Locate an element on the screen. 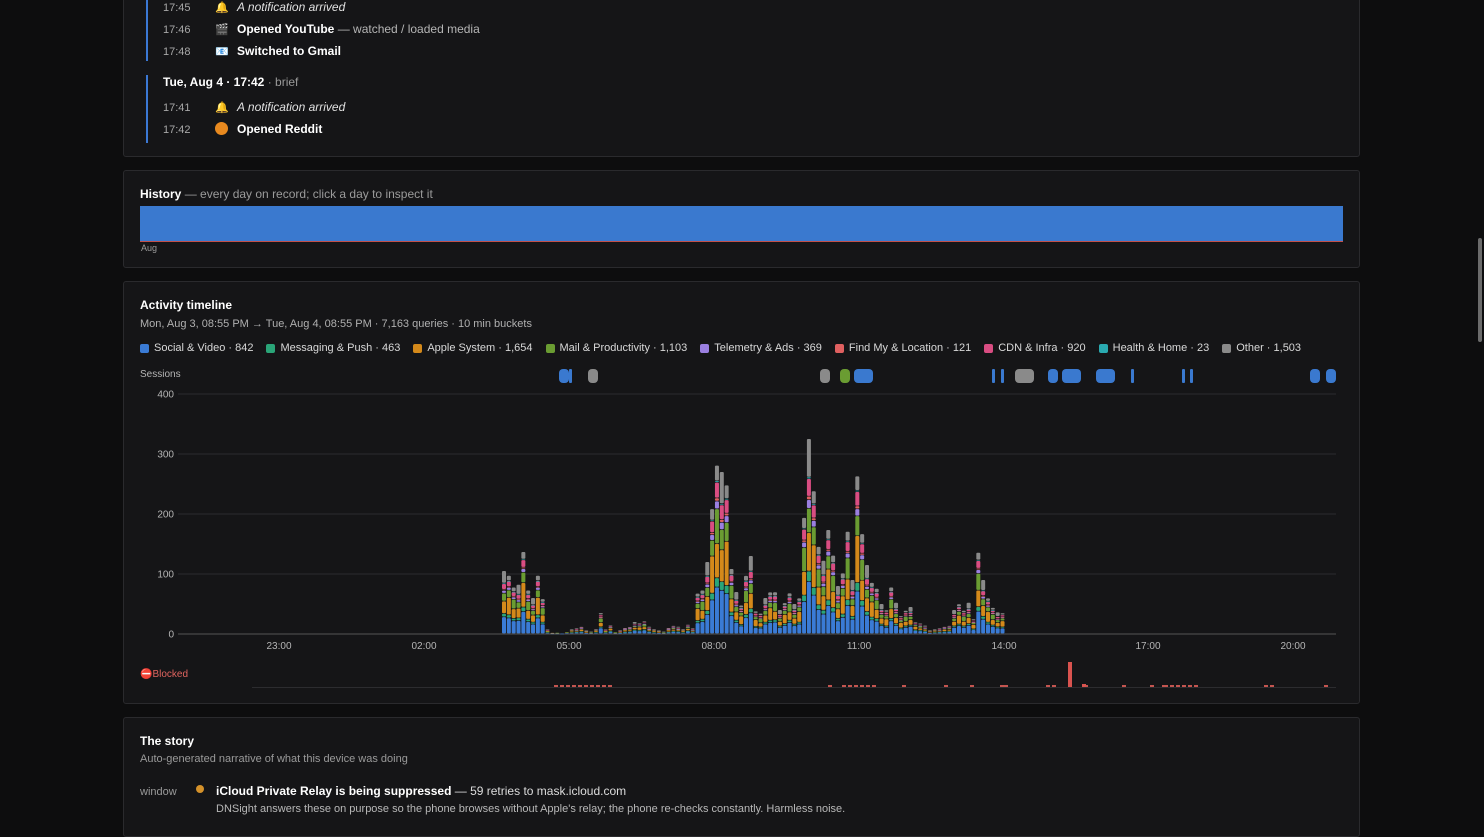  scrollbar-thumb is located at coordinates (1480, 290).